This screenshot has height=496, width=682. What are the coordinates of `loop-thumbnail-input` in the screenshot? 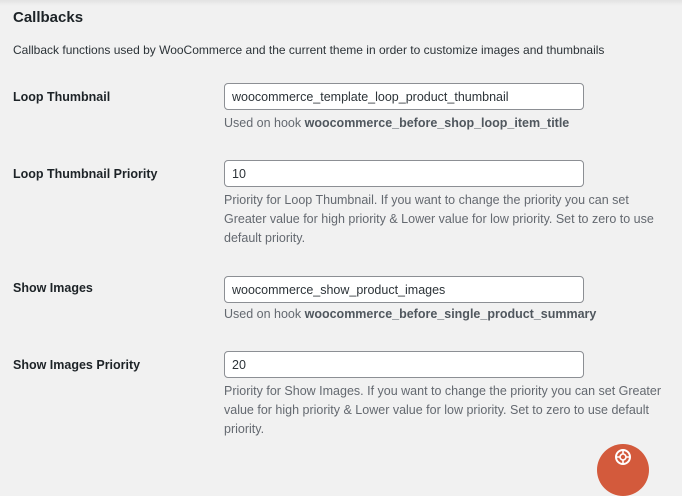 It's located at (404, 96).